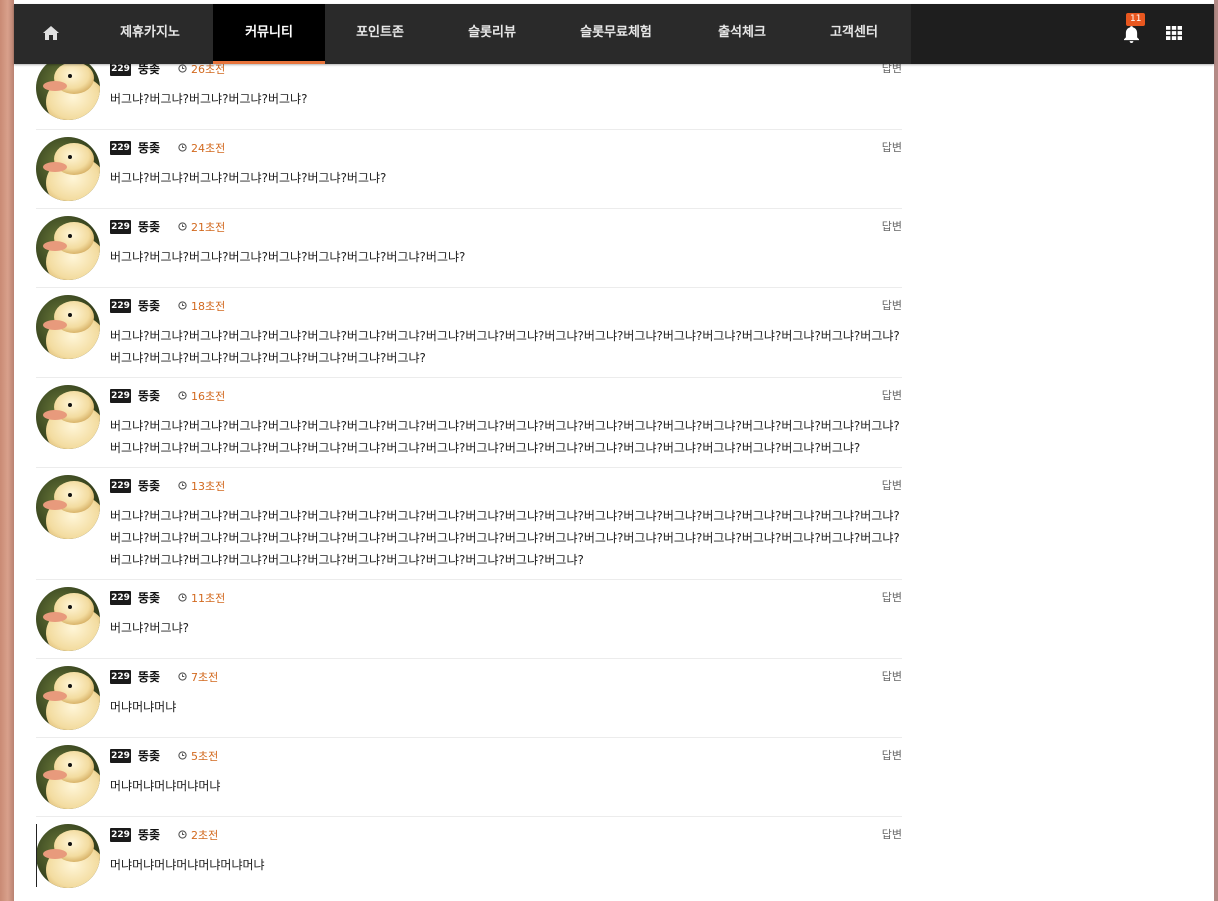 The height and width of the screenshot is (901, 1218). What do you see at coordinates (187, 865) in the screenshot?
I see `comment-text: 머냐머냐머냐머냐머냐머냐머냐` at bounding box center [187, 865].